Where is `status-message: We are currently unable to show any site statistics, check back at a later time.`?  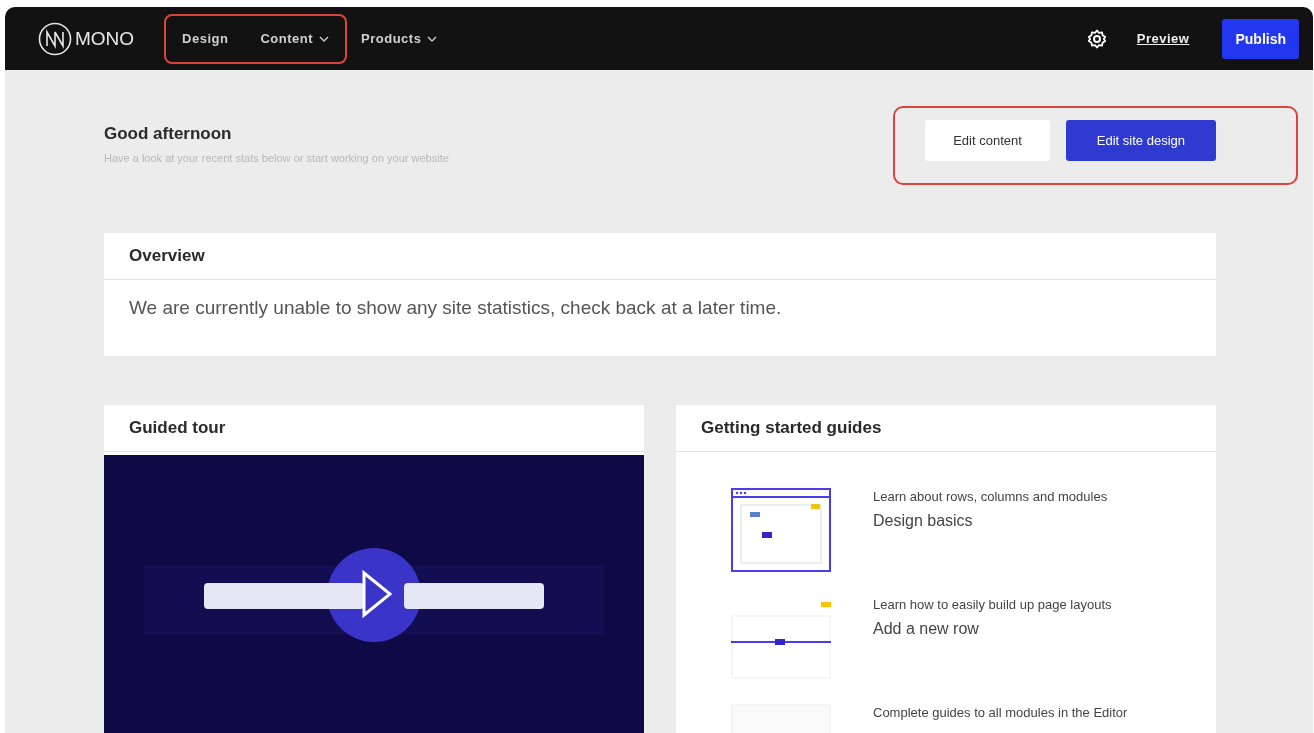 status-message: We are currently unable to show any site statistics, check back at a later time. is located at coordinates (455, 308).